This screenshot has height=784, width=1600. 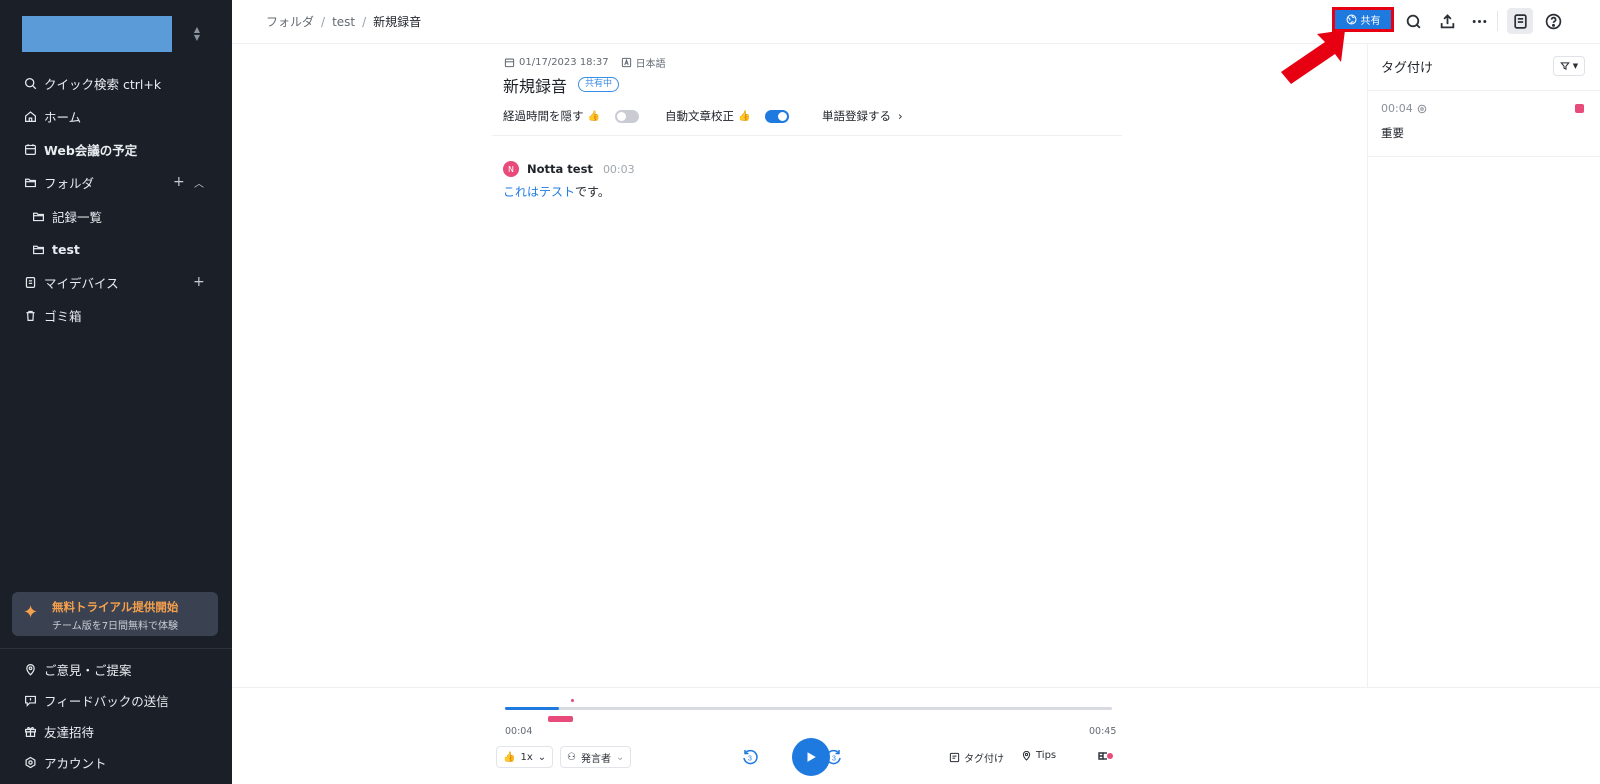 I want to click on user-icon: ⚇, so click(x=571, y=757).